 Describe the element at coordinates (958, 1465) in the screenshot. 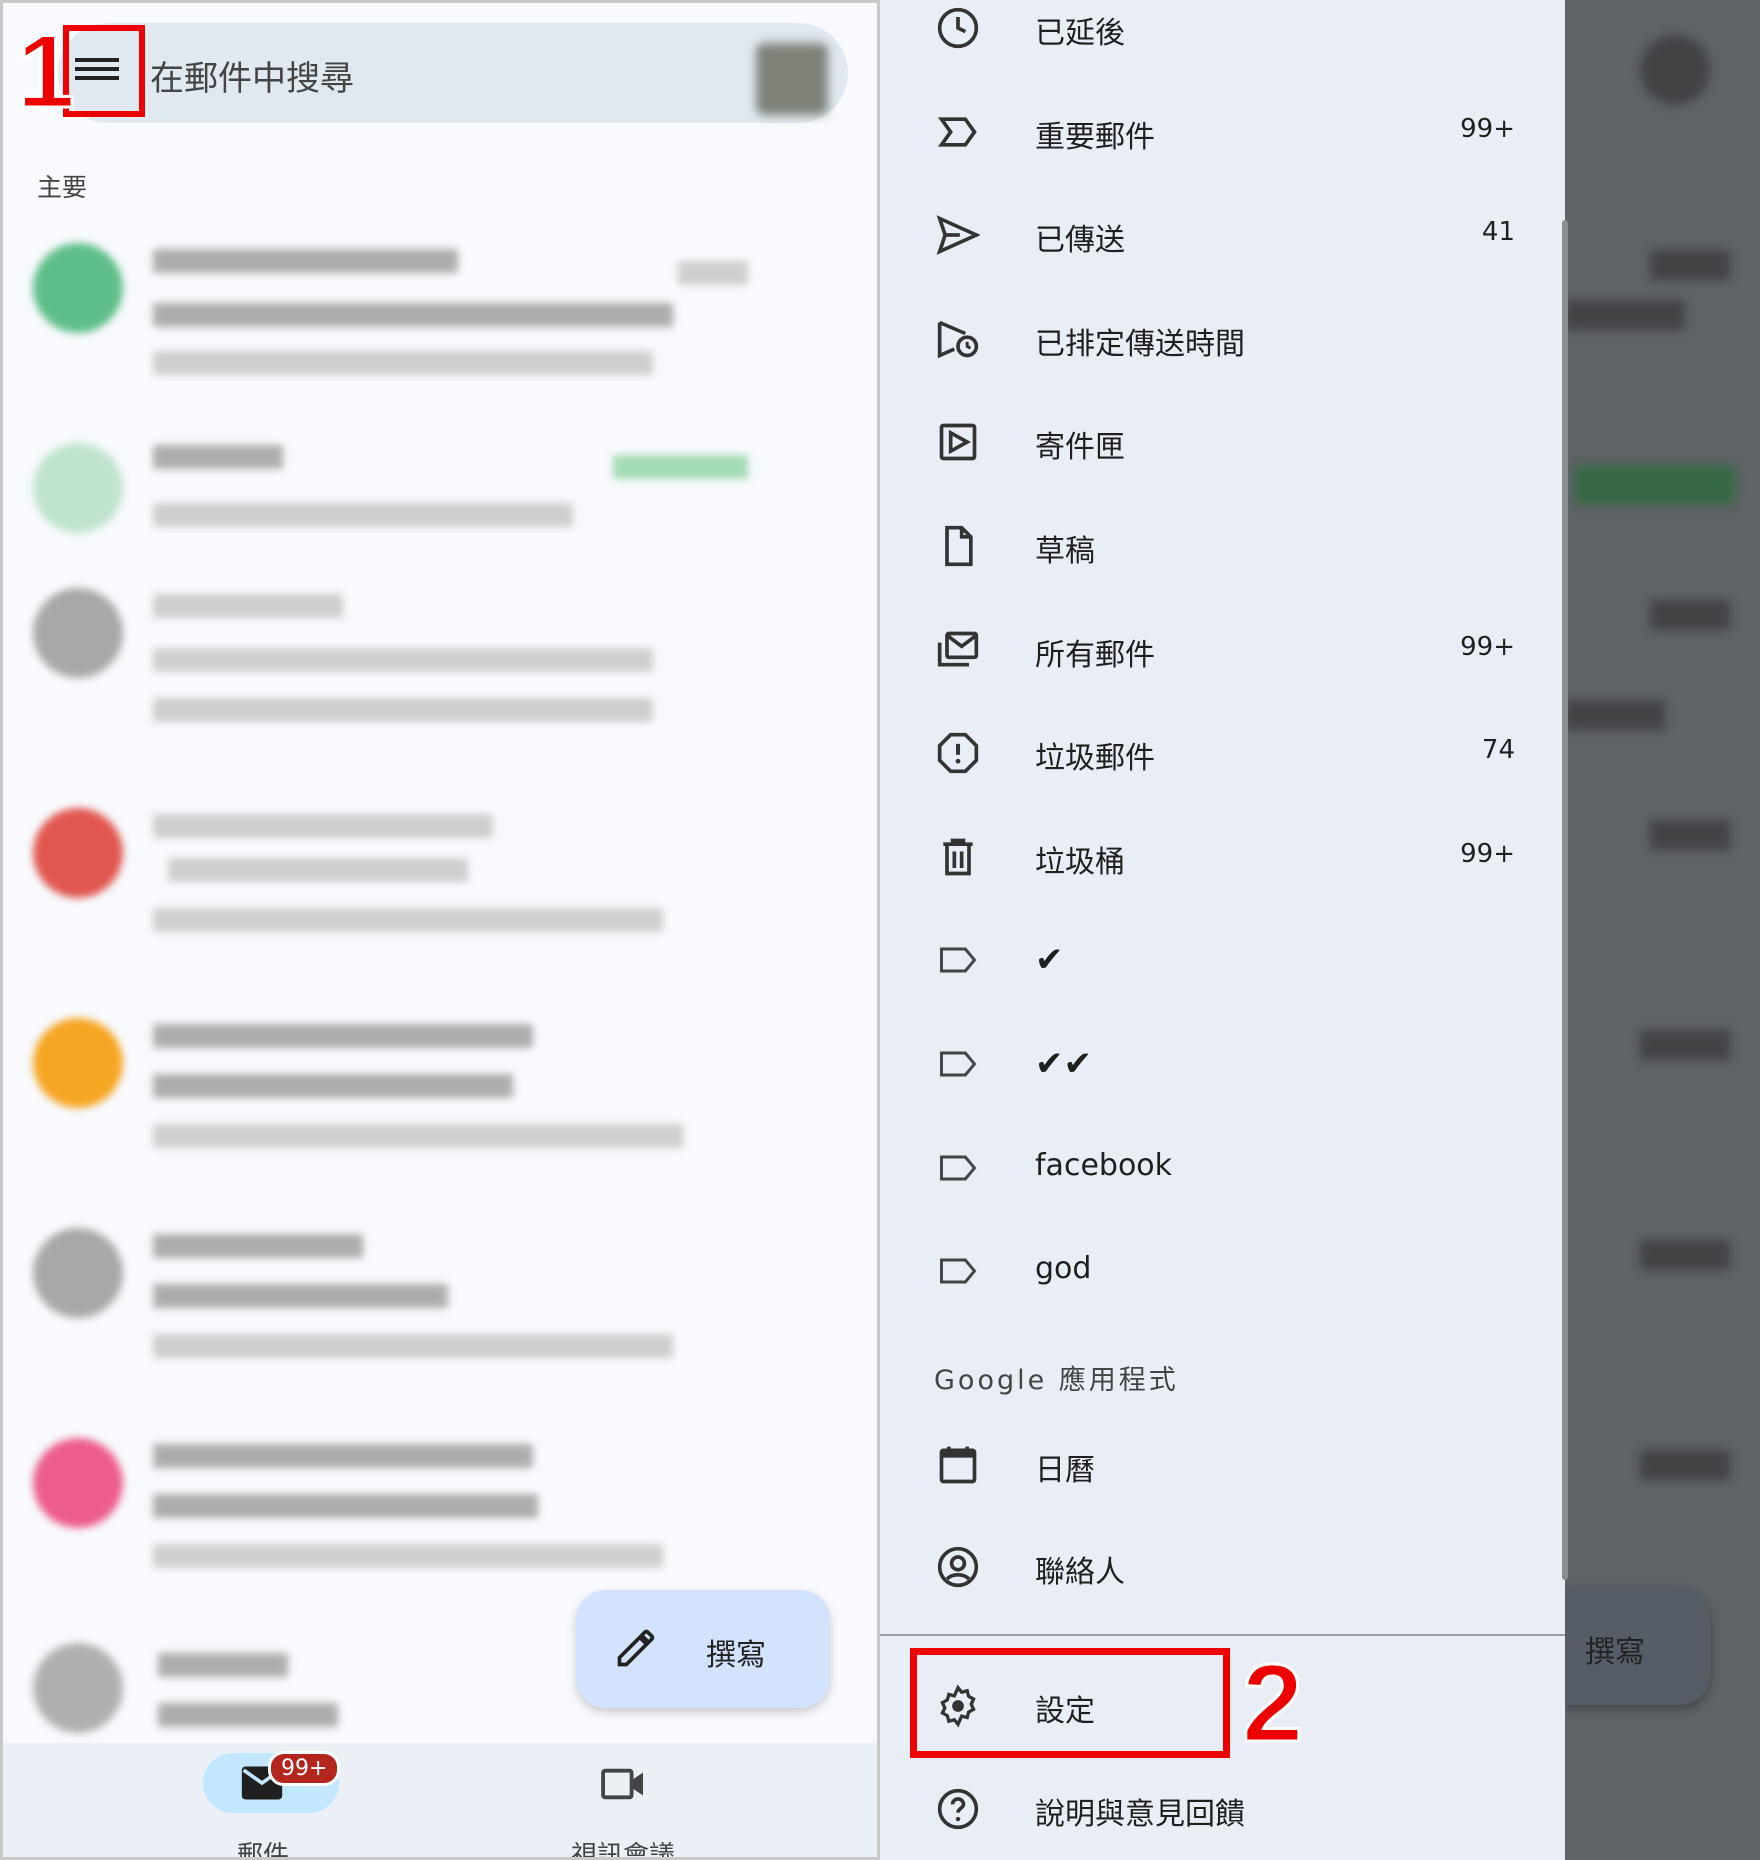

I see `calendar-icon` at that location.